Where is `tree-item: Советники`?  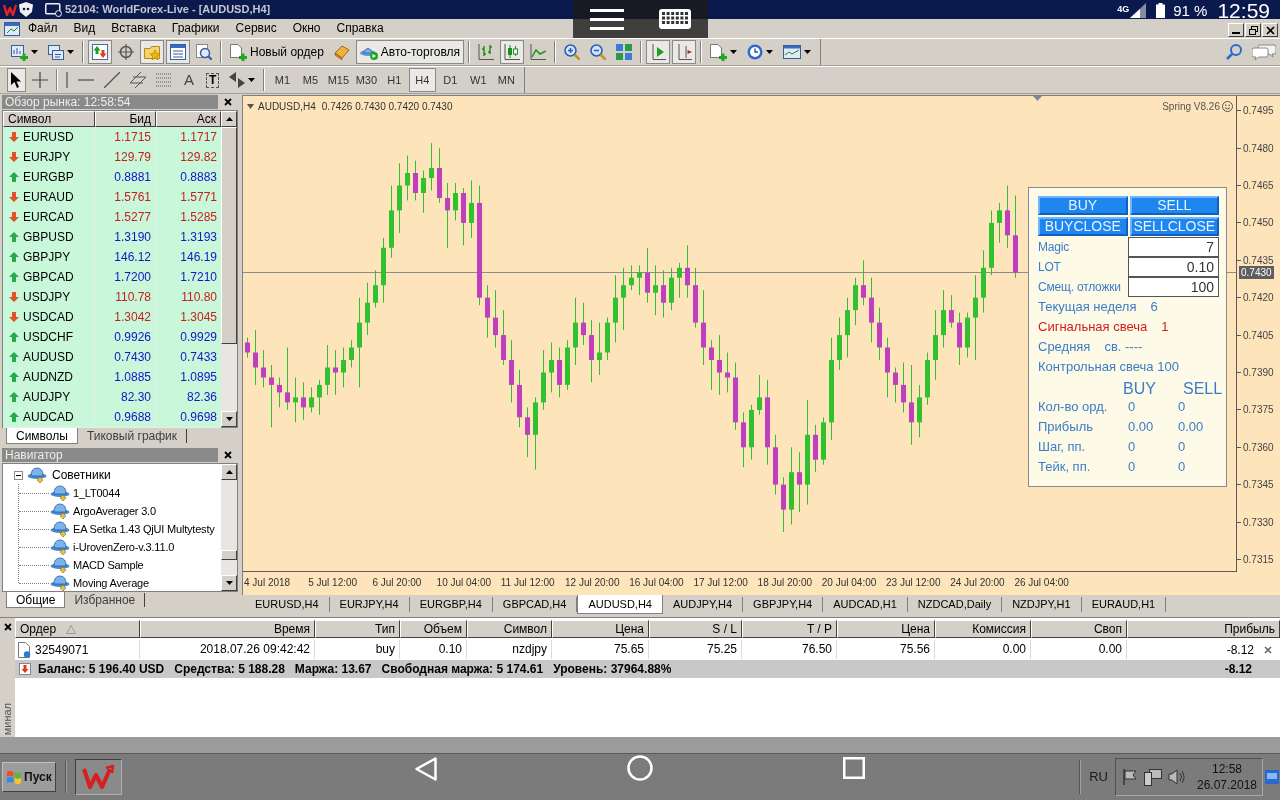 tree-item: Советники is located at coordinates (81, 475).